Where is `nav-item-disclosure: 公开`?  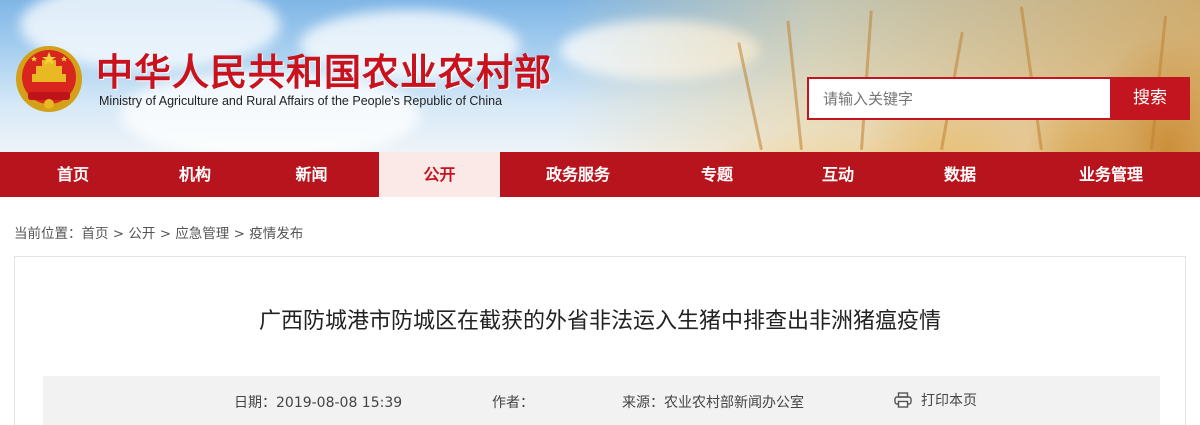 nav-item-disclosure: 公开 is located at coordinates (439, 174).